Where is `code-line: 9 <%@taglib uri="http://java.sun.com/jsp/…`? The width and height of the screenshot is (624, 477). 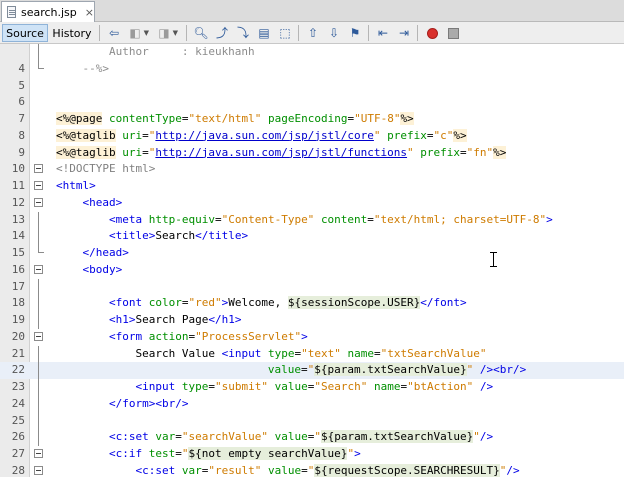
code-line: 9 <%@taglib uri="http://java.sun.com/jsp/… is located at coordinates (312, 153).